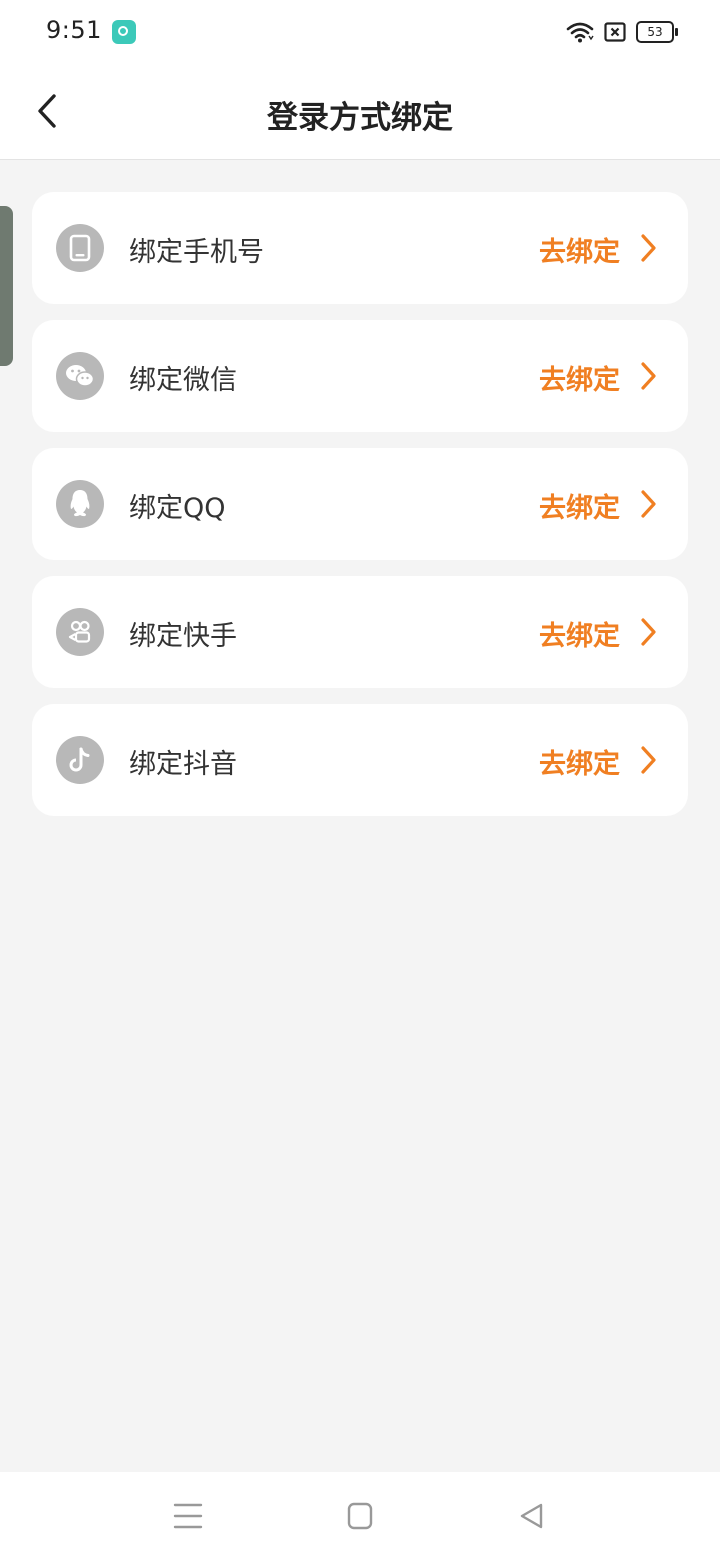 The width and height of the screenshot is (720, 1560). Describe the element at coordinates (579, 249) in the screenshot. I see `bind-phone-action: 去绑定` at that location.